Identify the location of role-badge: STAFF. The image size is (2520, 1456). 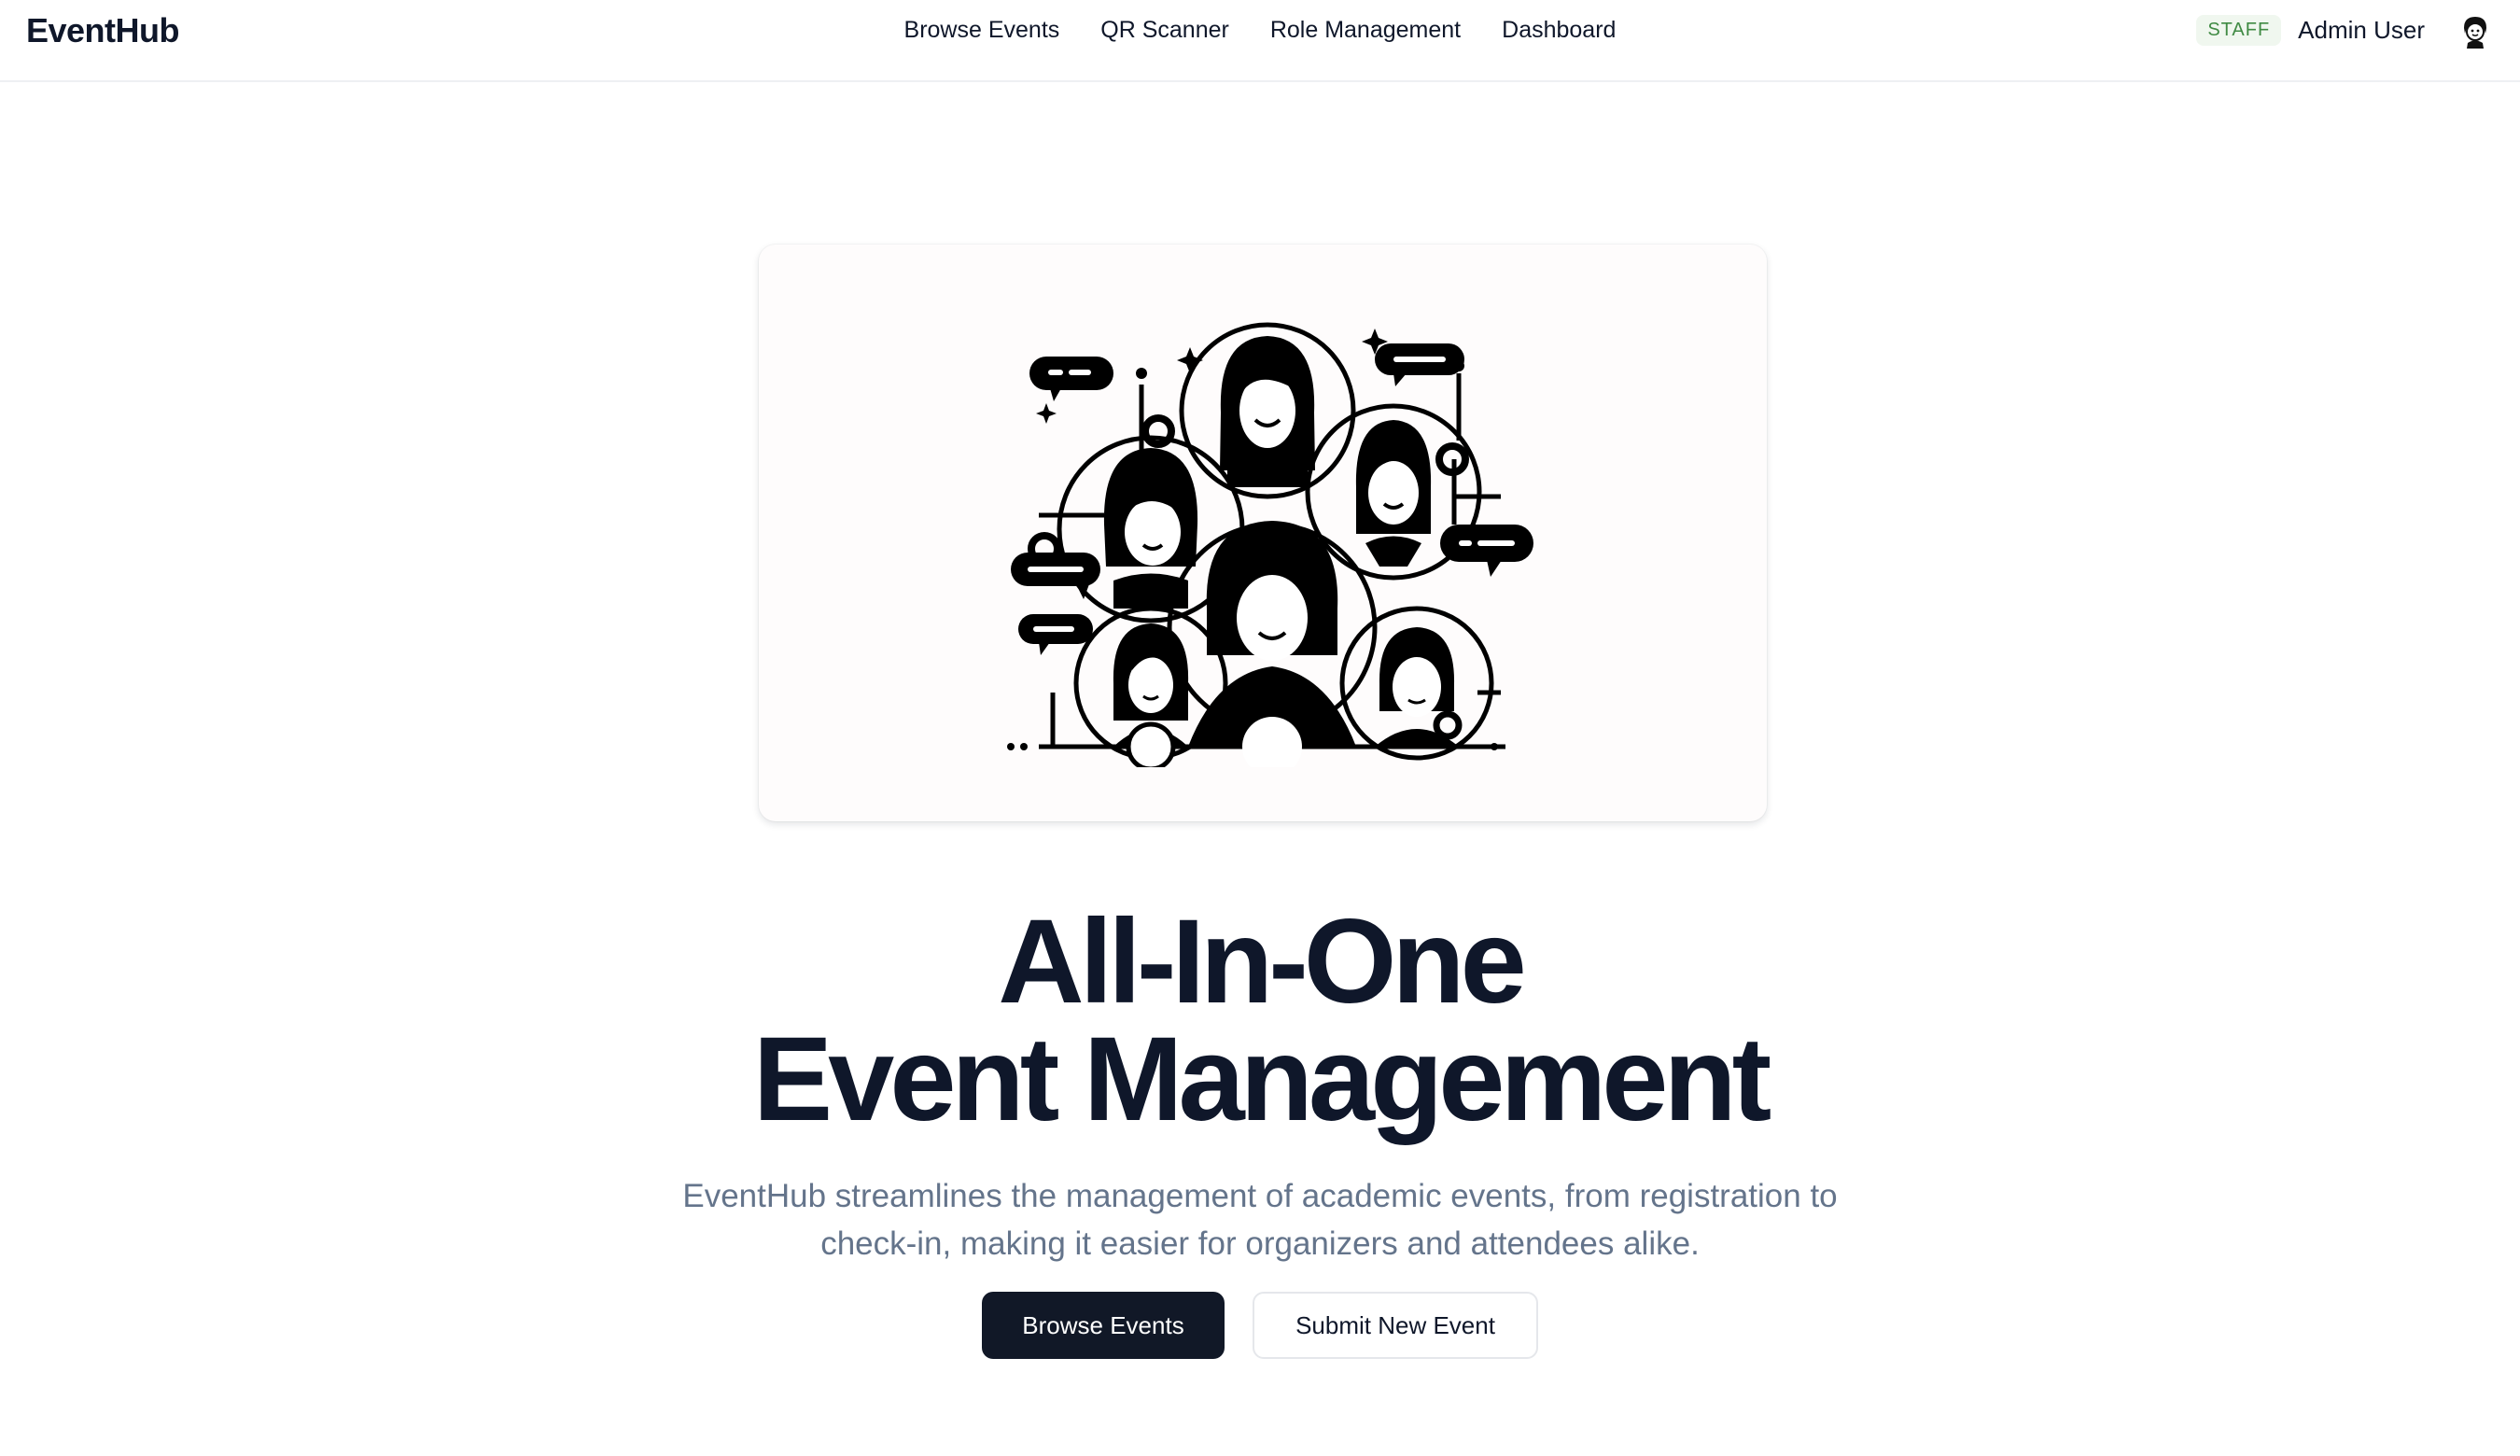
(2239, 30).